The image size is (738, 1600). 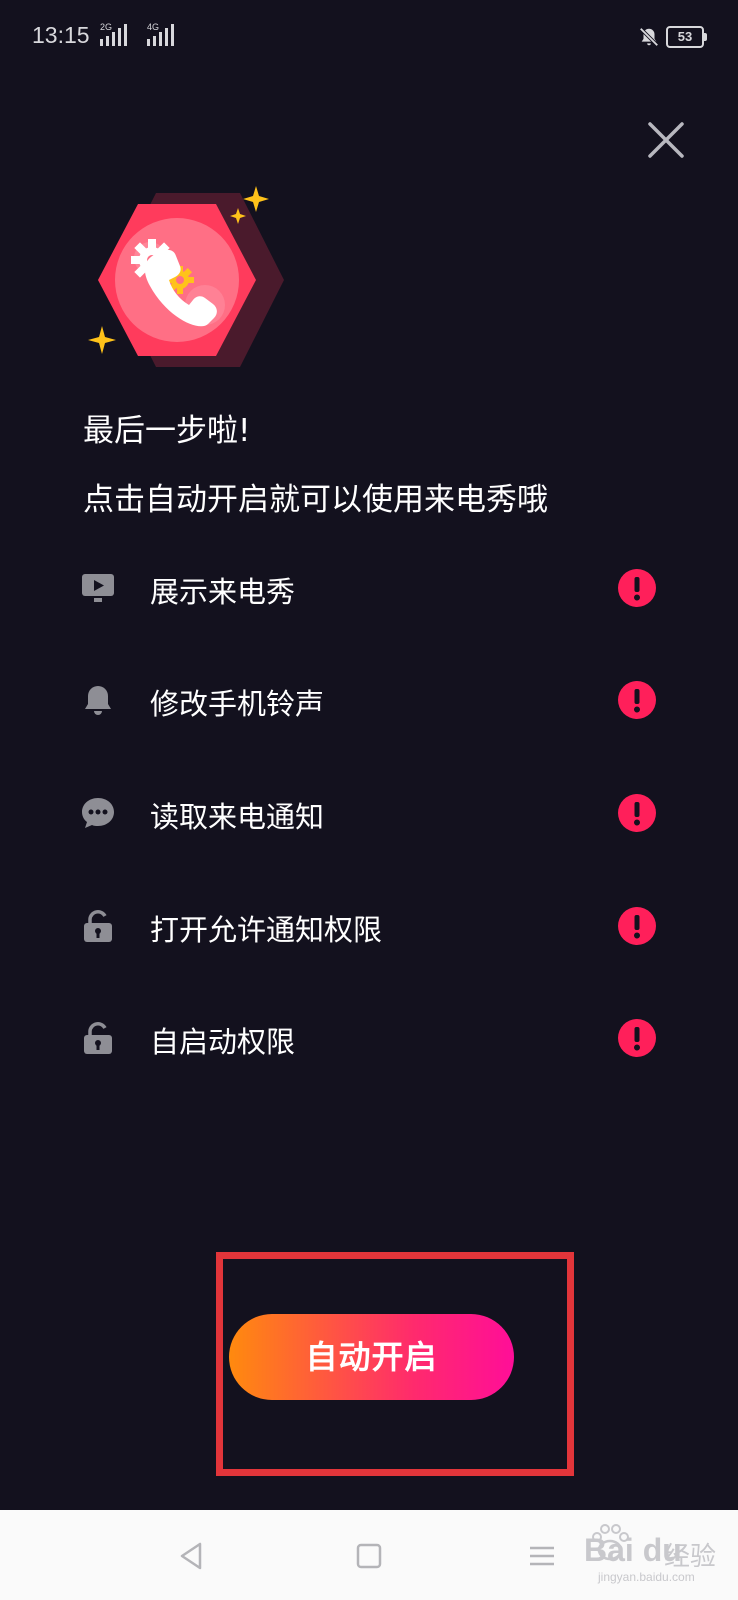 I want to click on page-subtitle: 点击自动开启就可以使用来电秀哦, so click(x=315, y=500).